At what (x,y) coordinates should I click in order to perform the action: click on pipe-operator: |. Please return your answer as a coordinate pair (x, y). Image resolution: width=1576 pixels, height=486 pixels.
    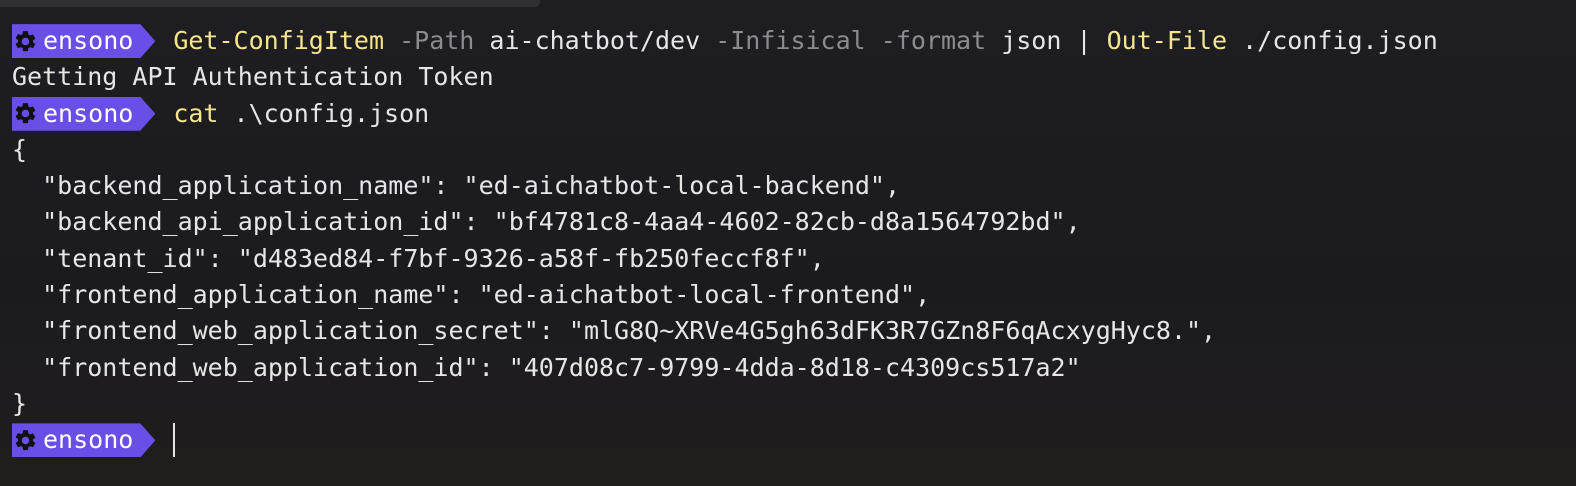
    Looking at the image, I should click on (1084, 40).